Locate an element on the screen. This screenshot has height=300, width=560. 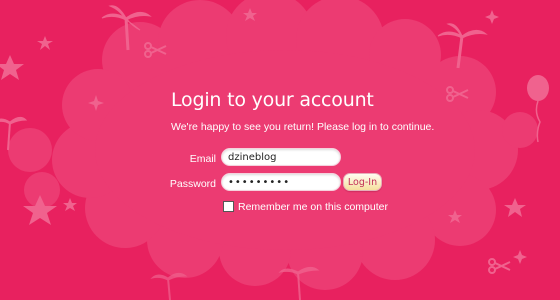
email-field is located at coordinates (281, 157).